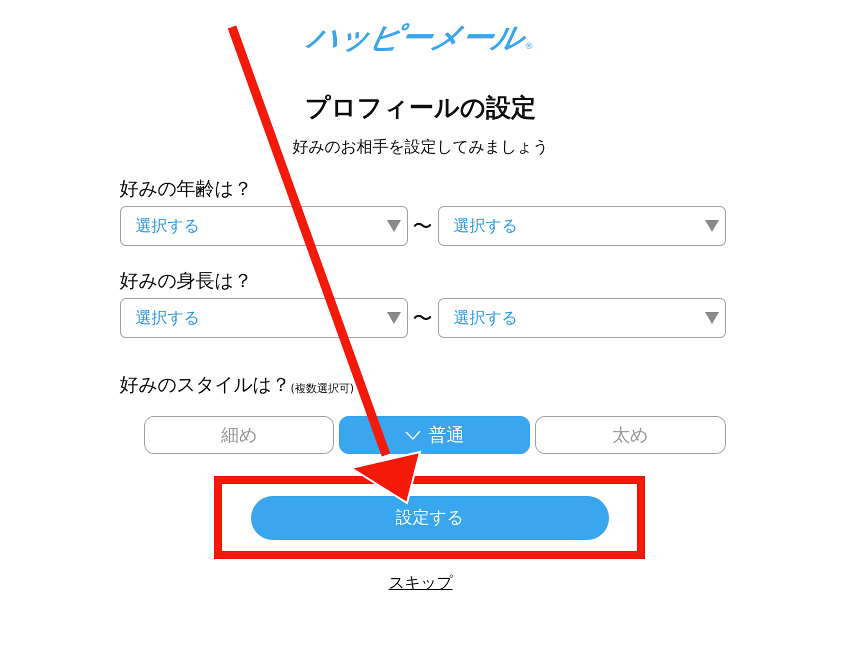 The width and height of the screenshot is (841, 660). I want to click on style-option: 細め, so click(239, 435).